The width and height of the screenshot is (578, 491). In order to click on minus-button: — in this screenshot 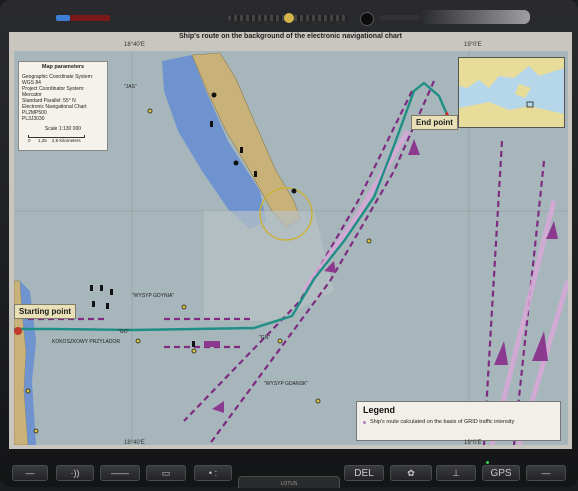, I will do `click(30, 473)`.